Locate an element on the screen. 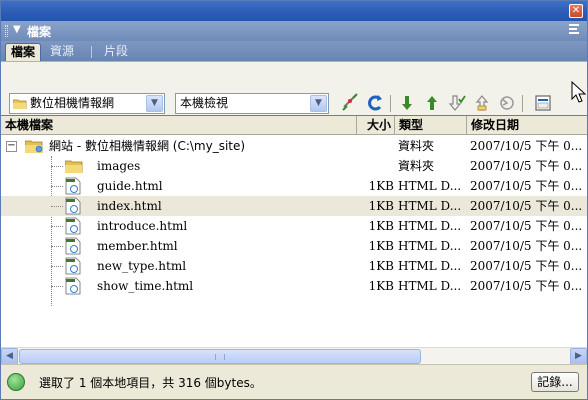  panel-header: ▼ 檔案 is located at coordinates (294, 31).